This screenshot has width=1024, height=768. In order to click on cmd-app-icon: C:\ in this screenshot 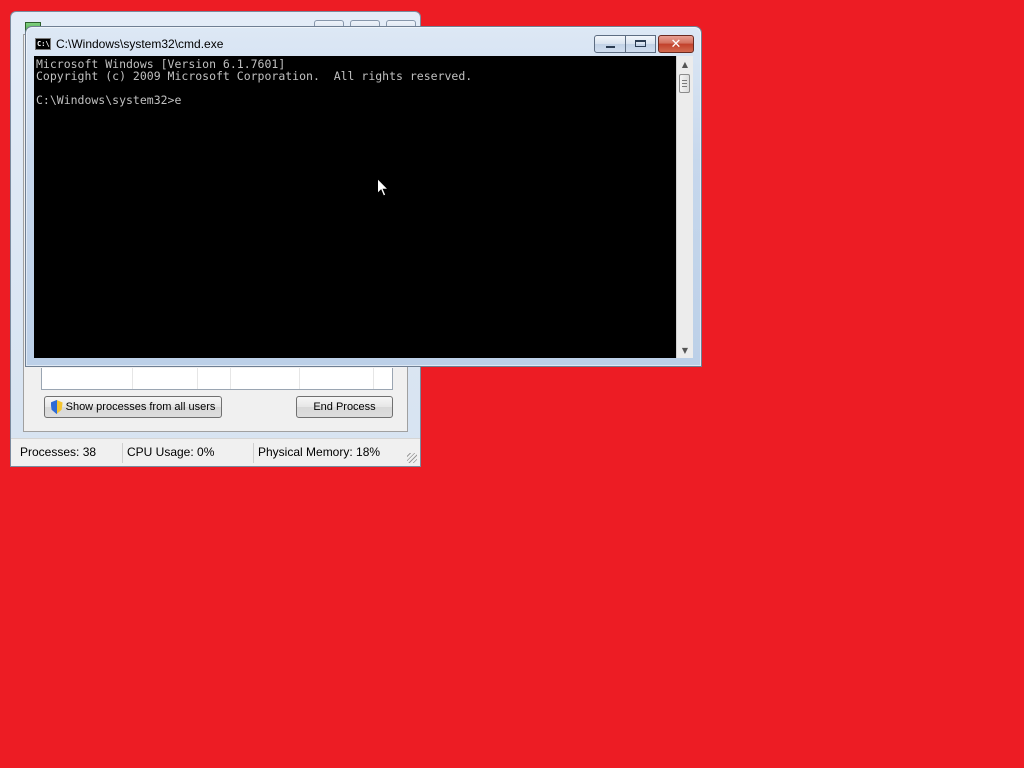, I will do `click(43, 44)`.